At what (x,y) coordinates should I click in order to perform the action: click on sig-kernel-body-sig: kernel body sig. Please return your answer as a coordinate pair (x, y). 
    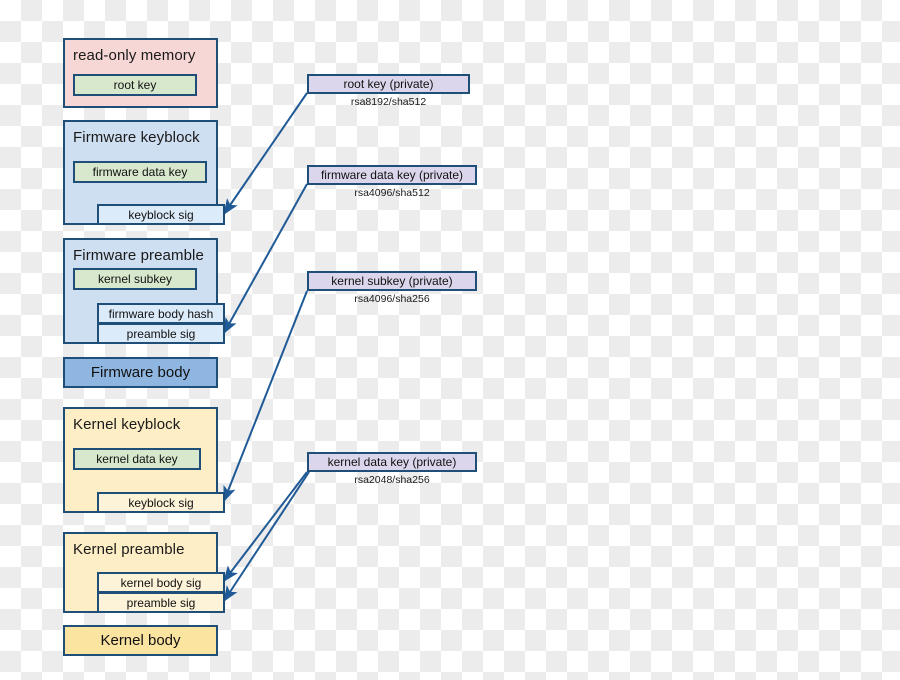
    Looking at the image, I should click on (161, 582).